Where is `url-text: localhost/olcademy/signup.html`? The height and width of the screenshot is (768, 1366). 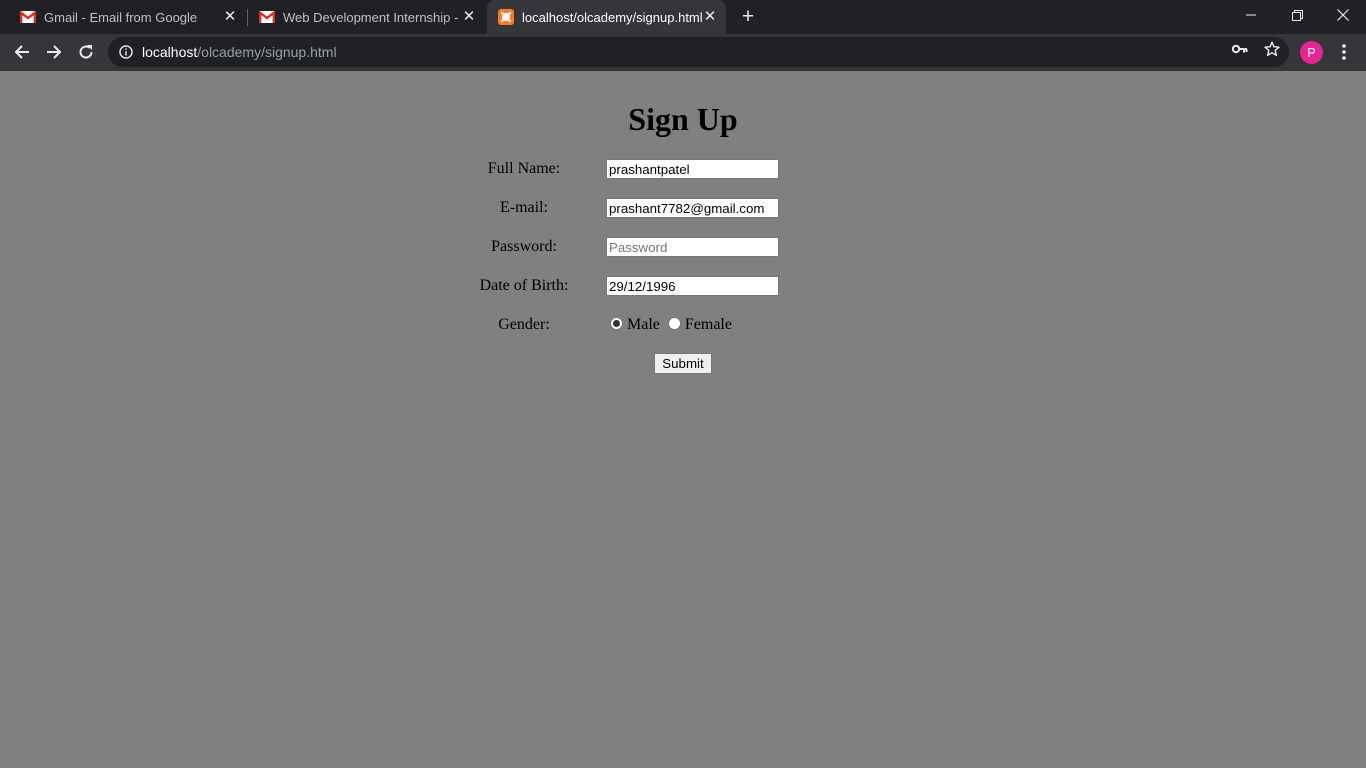 url-text: localhost/olcademy/signup.html is located at coordinates (239, 52).